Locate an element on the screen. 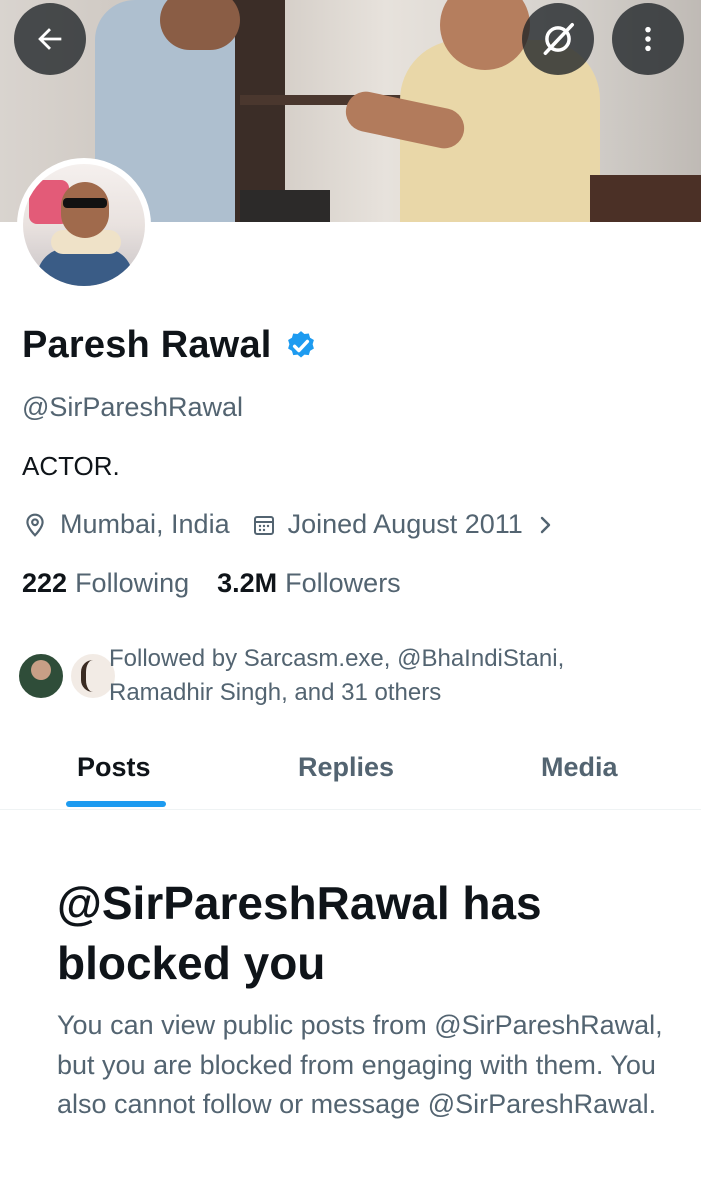 This screenshot has width=701, height=1199. following-link: 222 Following is located at coordinates (105, 583).